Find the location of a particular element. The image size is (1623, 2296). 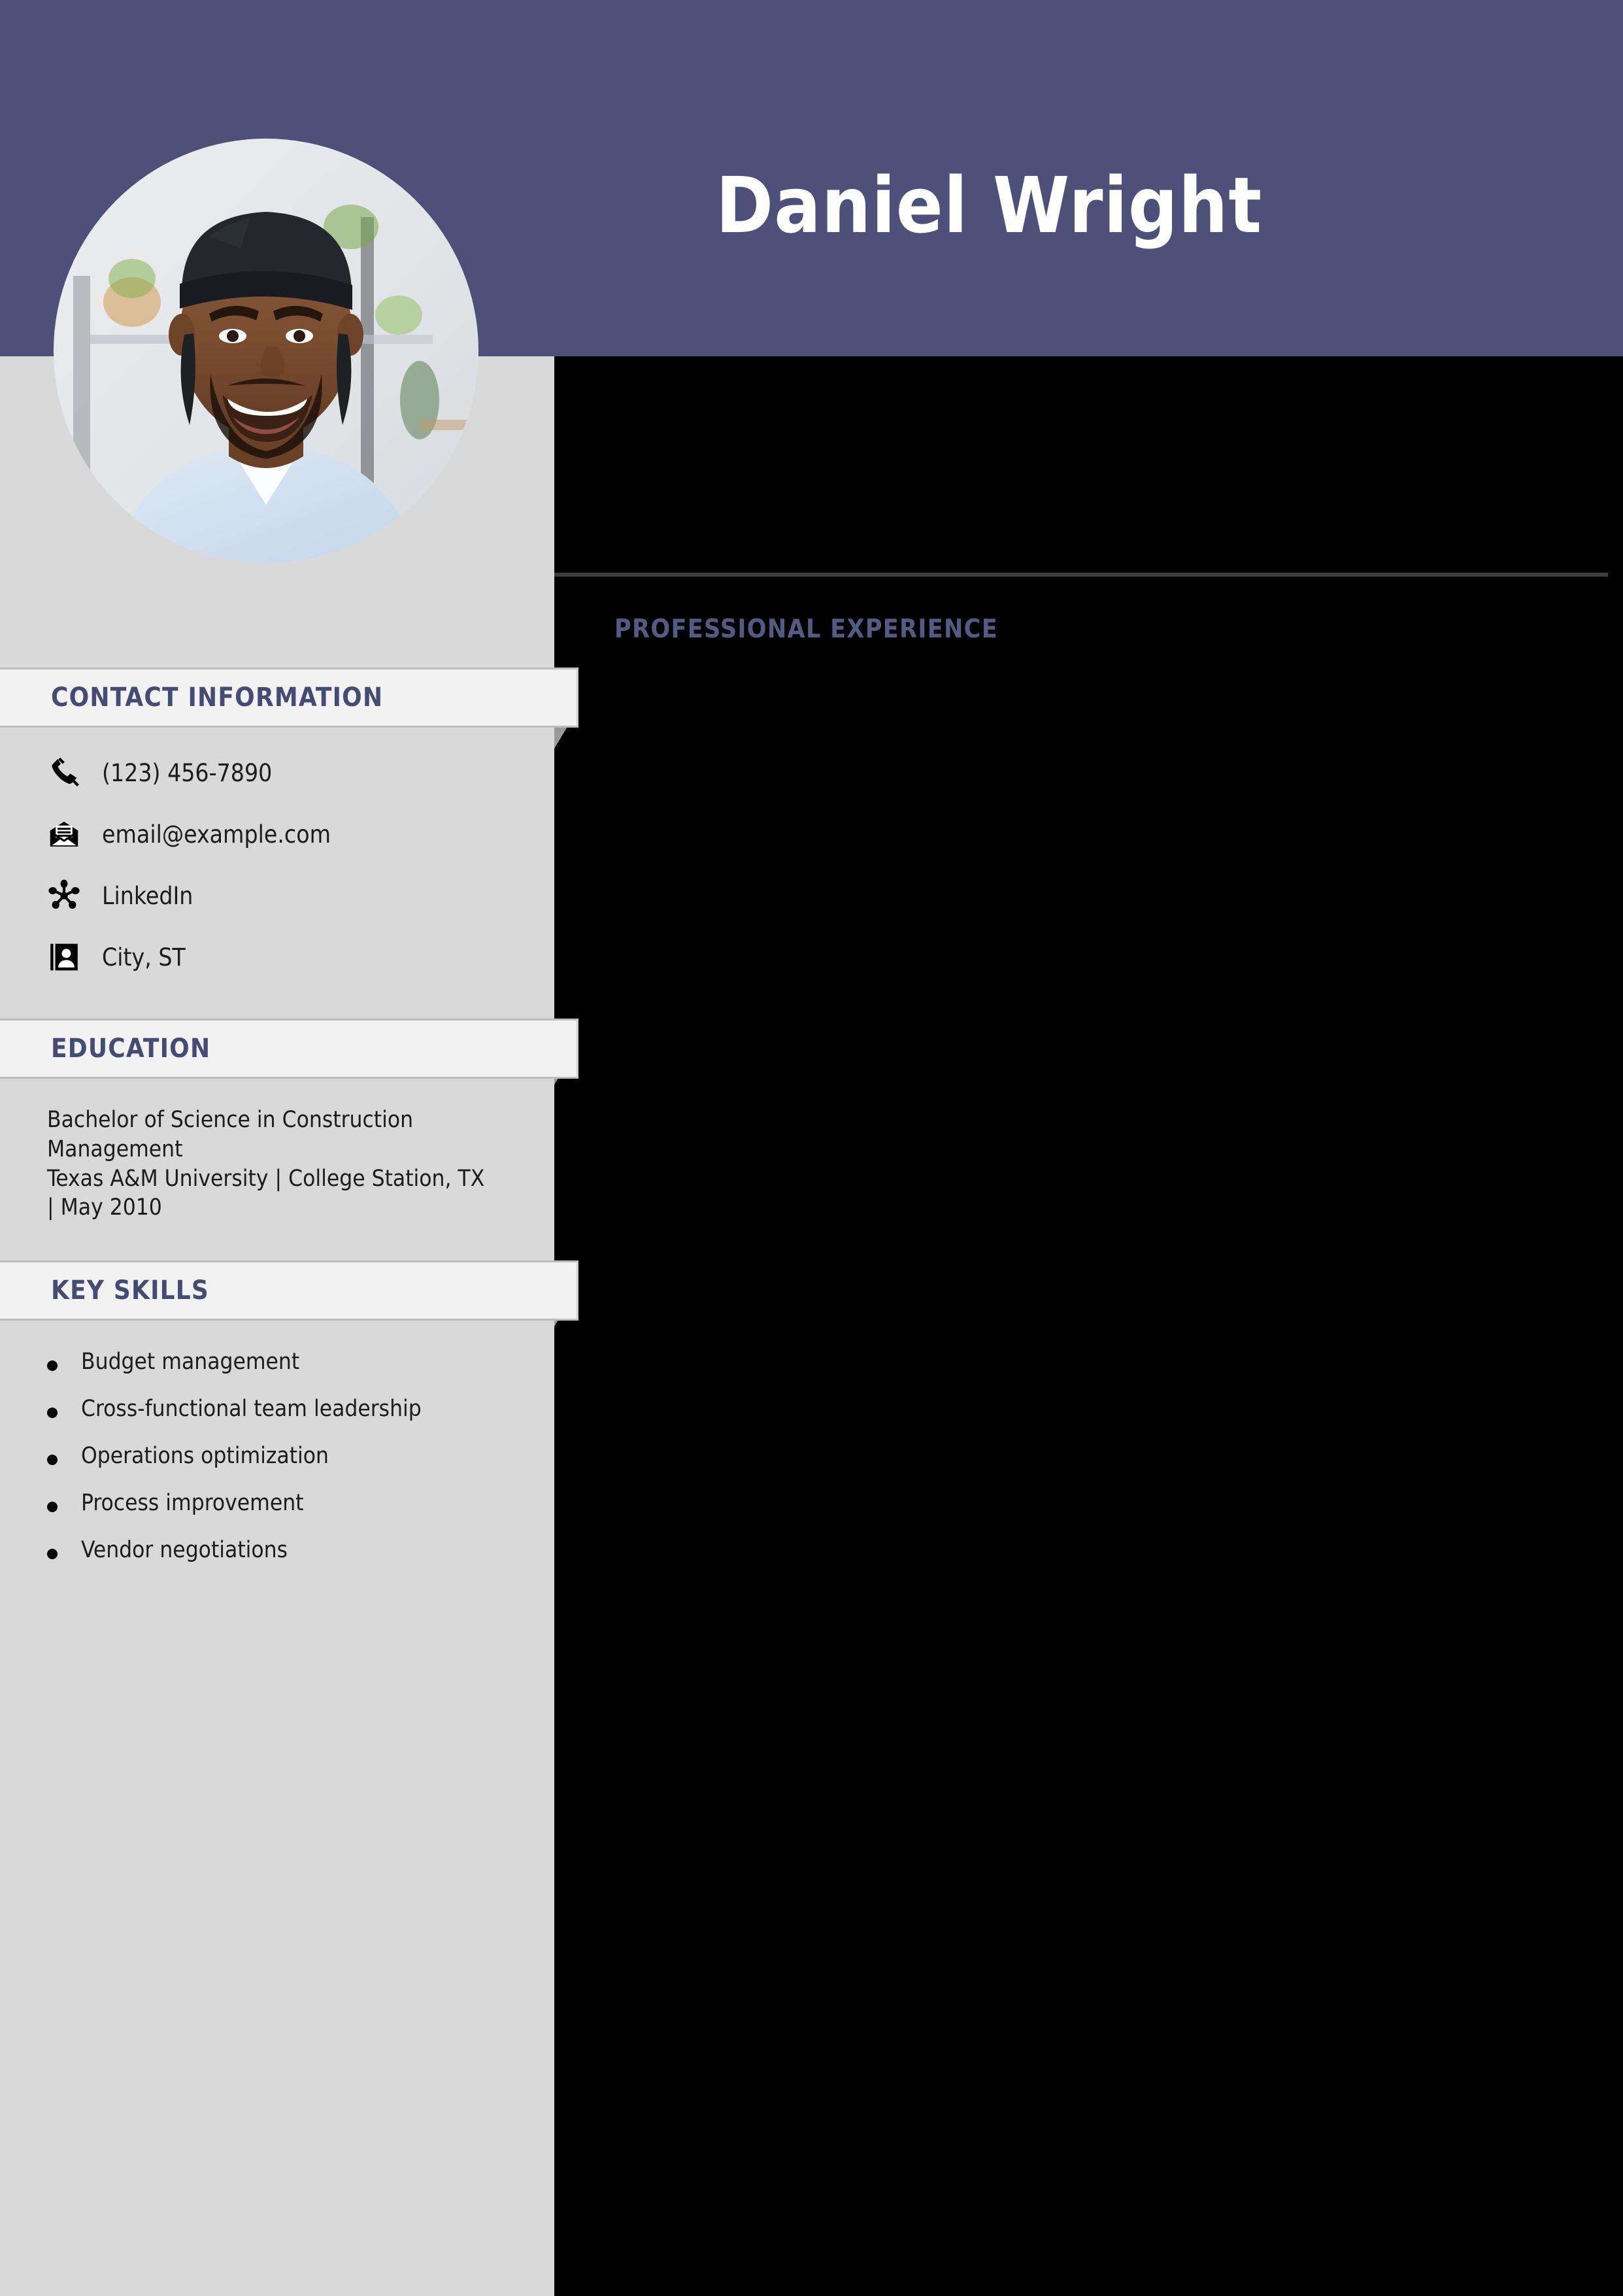

envelope-icon is located at coordinates (68, 834).